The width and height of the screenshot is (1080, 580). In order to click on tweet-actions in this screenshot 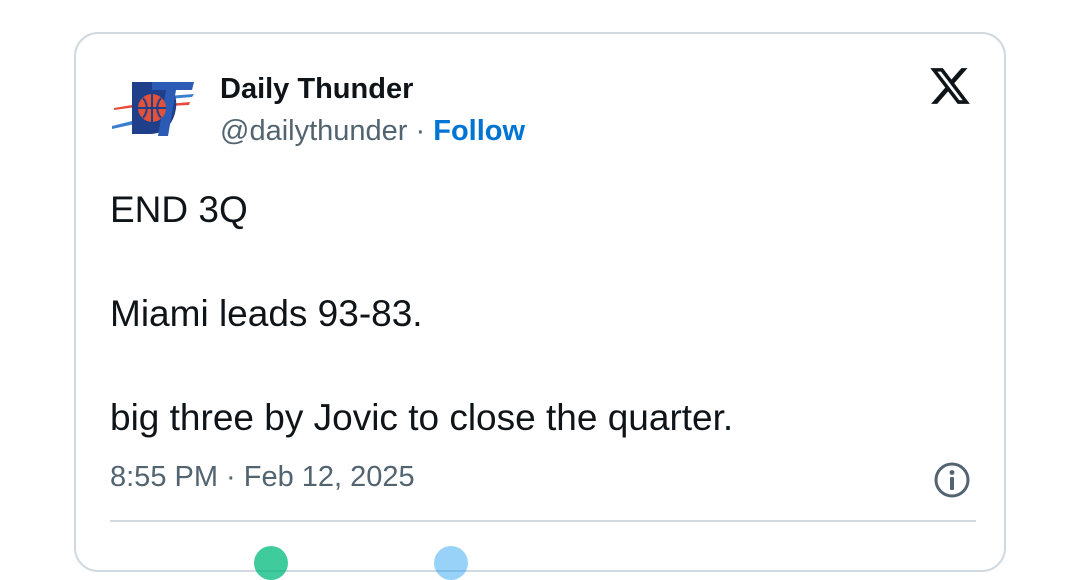, I will do `click(543, 559)`.